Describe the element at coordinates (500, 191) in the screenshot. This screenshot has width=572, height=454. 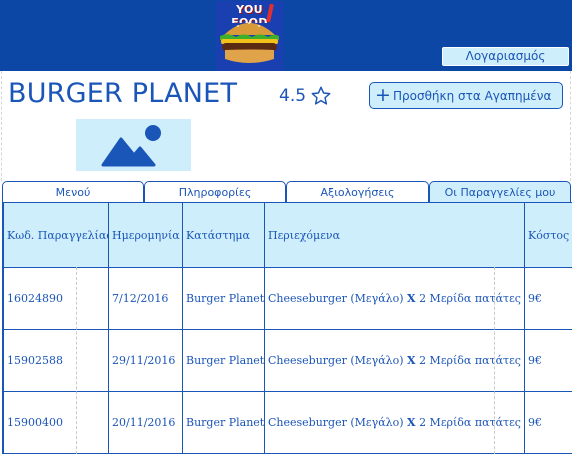
I see `tab-my-orders: Οι Παραγγελίες μου` at that location.